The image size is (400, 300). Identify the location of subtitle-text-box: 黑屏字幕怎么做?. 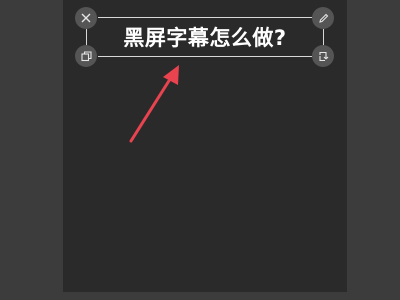
(205, 37).